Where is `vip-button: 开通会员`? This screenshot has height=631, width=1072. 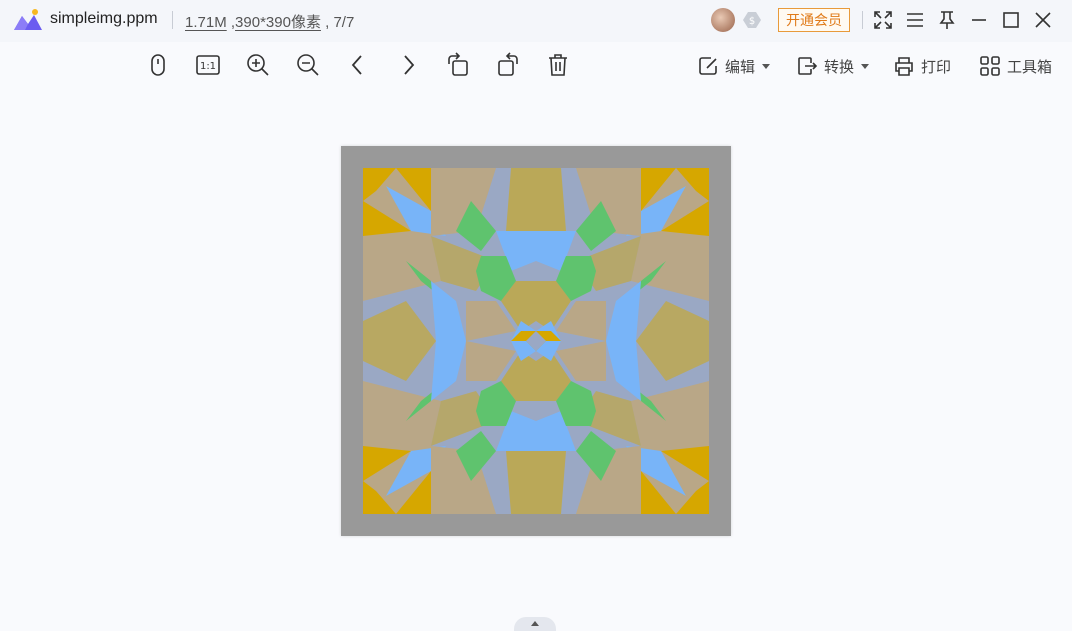 vip-button: 开通会员 is located at coordinates (814, 20).